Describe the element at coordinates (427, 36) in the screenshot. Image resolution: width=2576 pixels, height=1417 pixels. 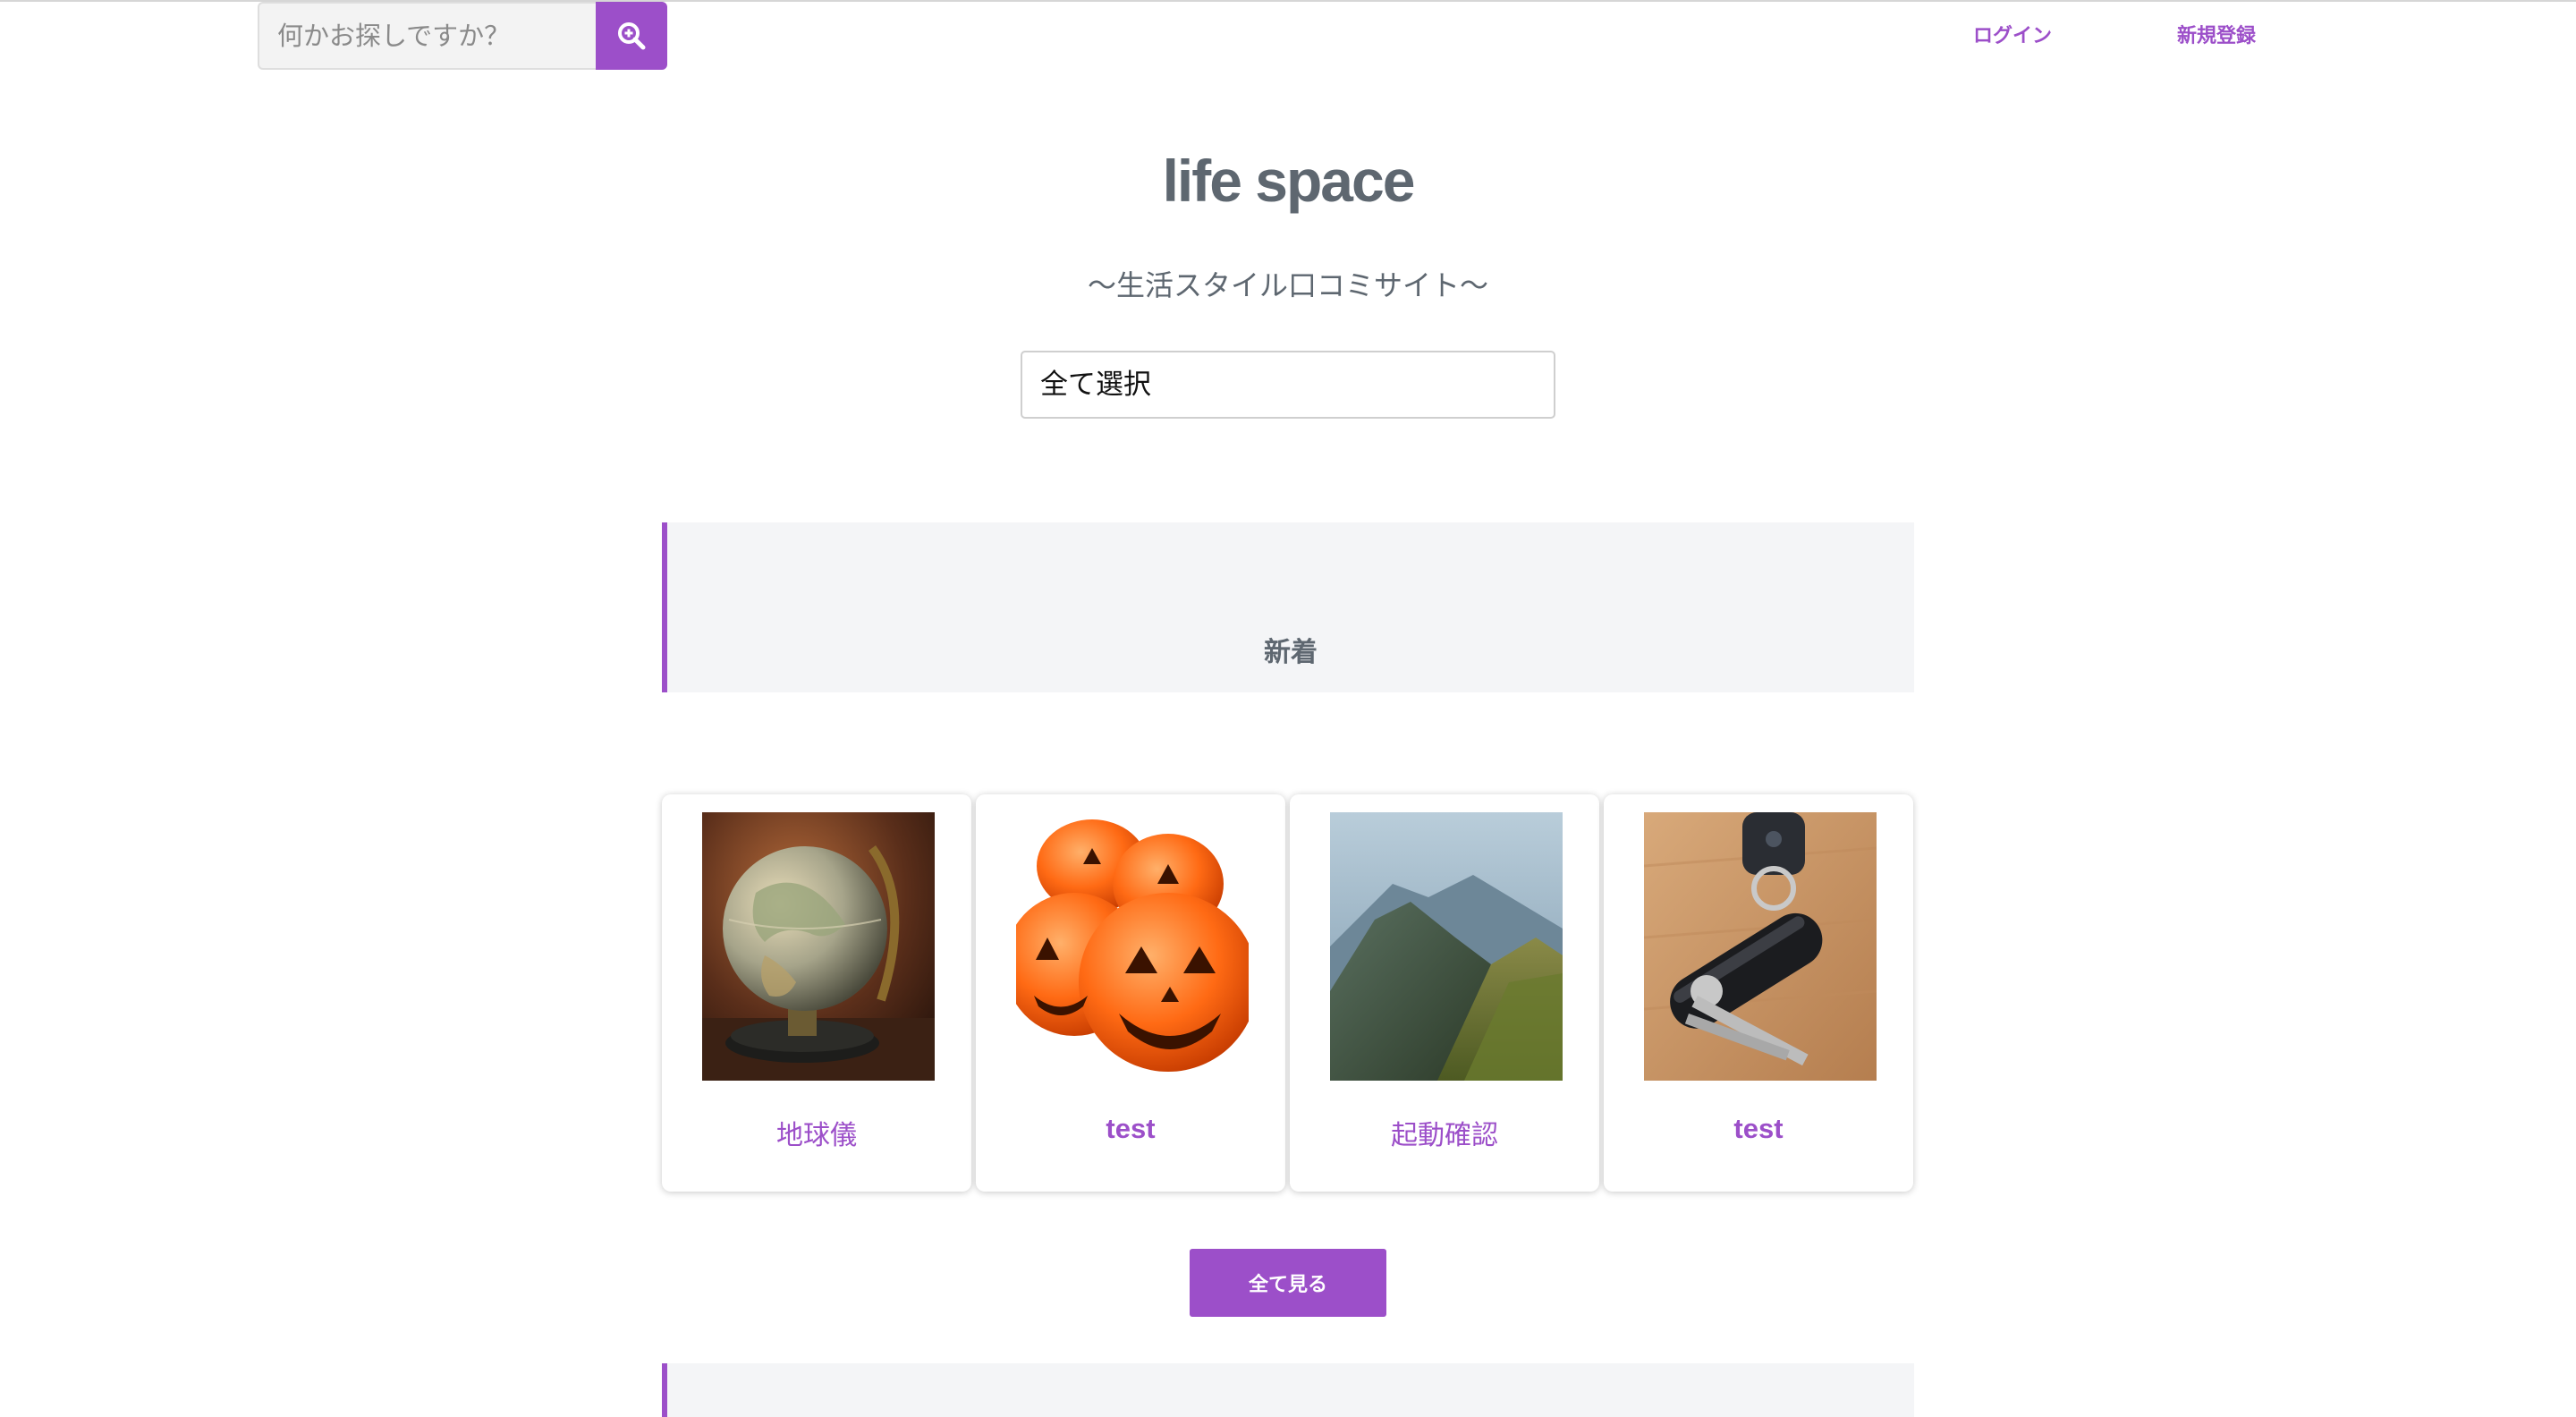
I see `search-input` at that location.